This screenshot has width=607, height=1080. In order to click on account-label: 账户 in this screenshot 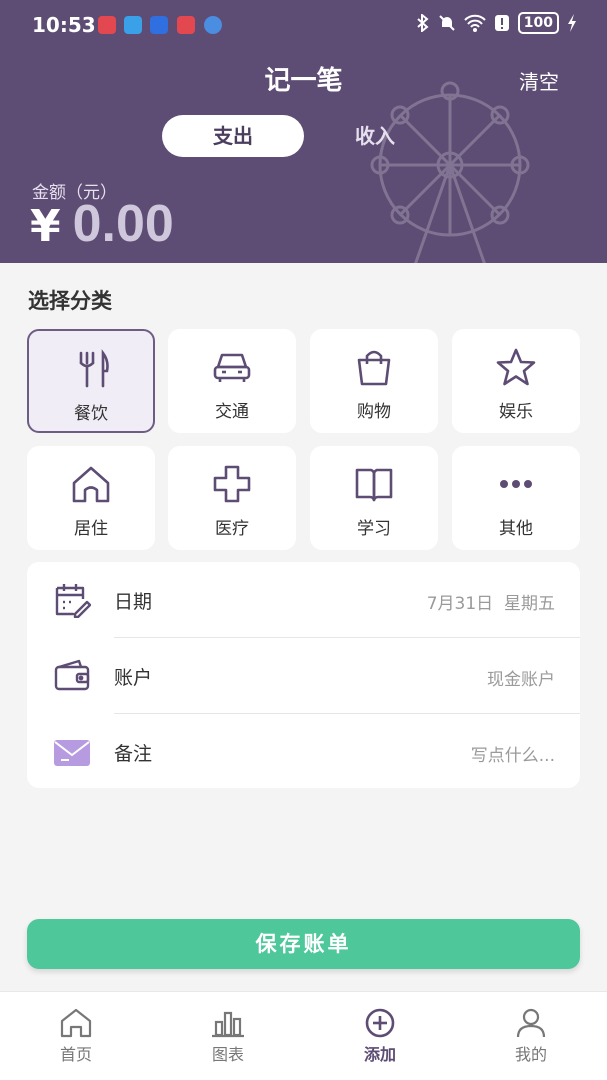, I will do `click(133, 678)`.